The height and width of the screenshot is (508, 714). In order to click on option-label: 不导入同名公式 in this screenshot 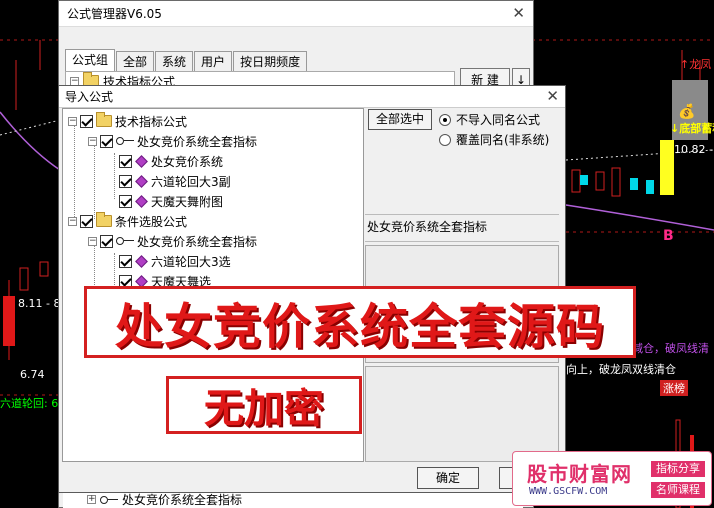, I will do `click(498, 120)`.